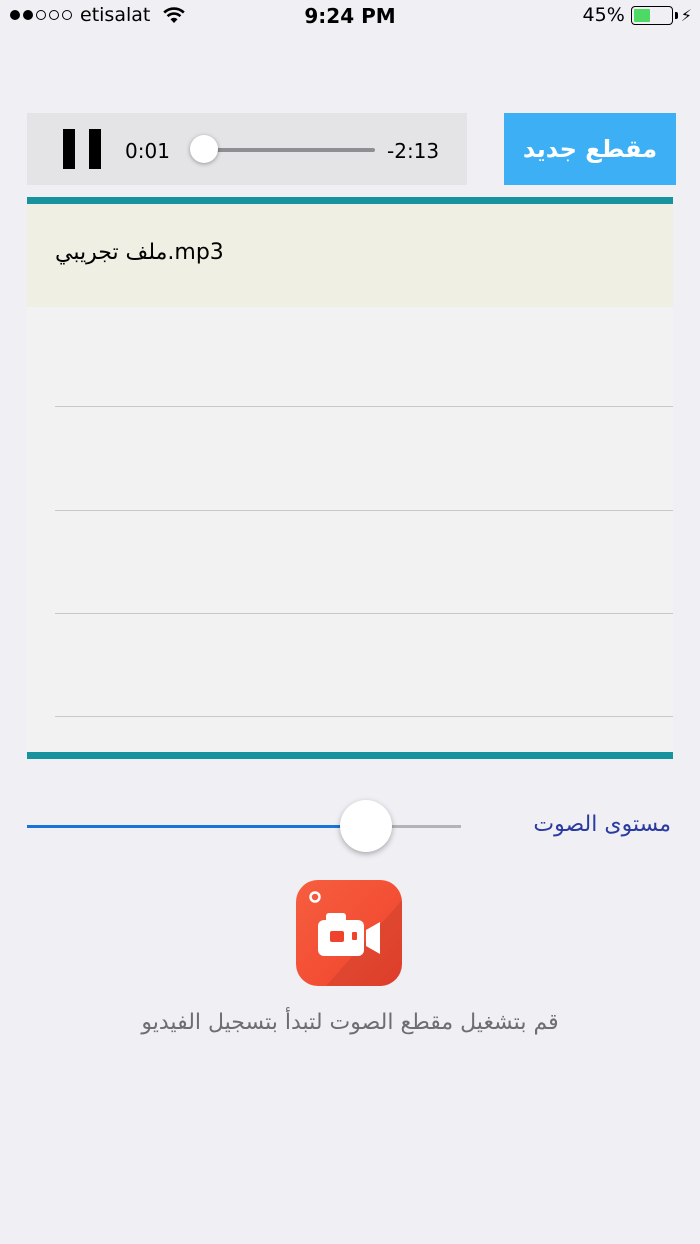 This screenshot has width=700, height=1244. I want to click on volume-thumb, so click(366, 826).